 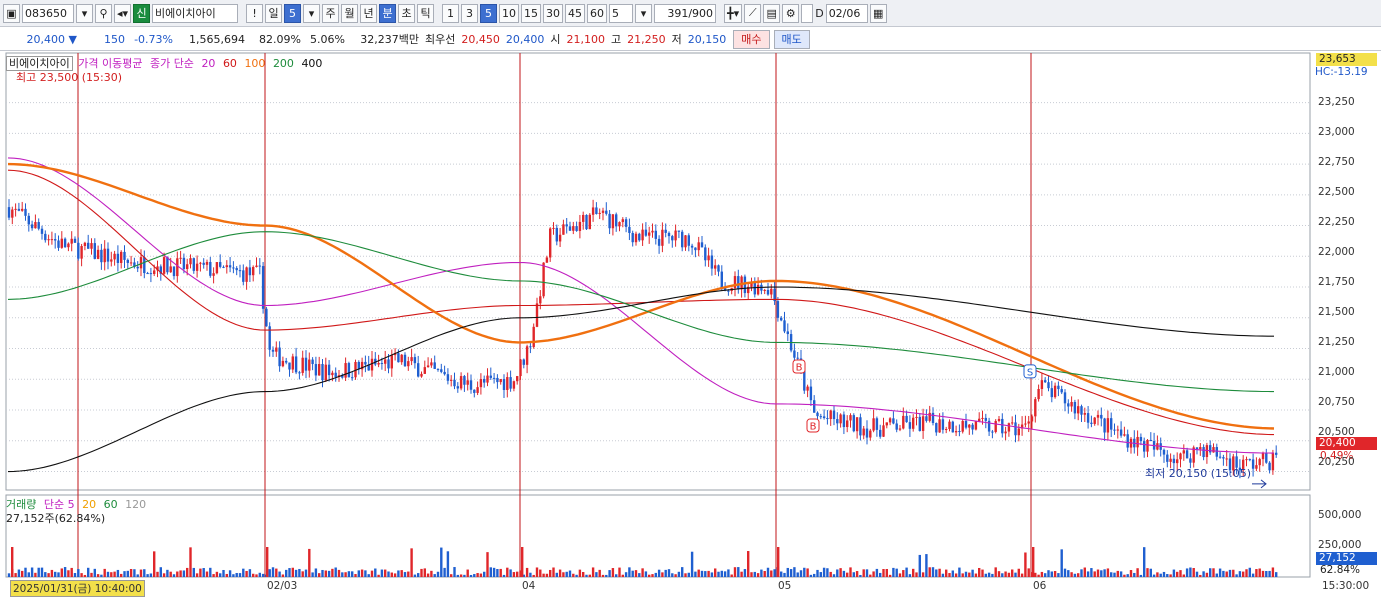 What do you see at coordinates (470, 13) in the screenshot?
I see `interval-3-button: 3` at bounding box center [470, 13].